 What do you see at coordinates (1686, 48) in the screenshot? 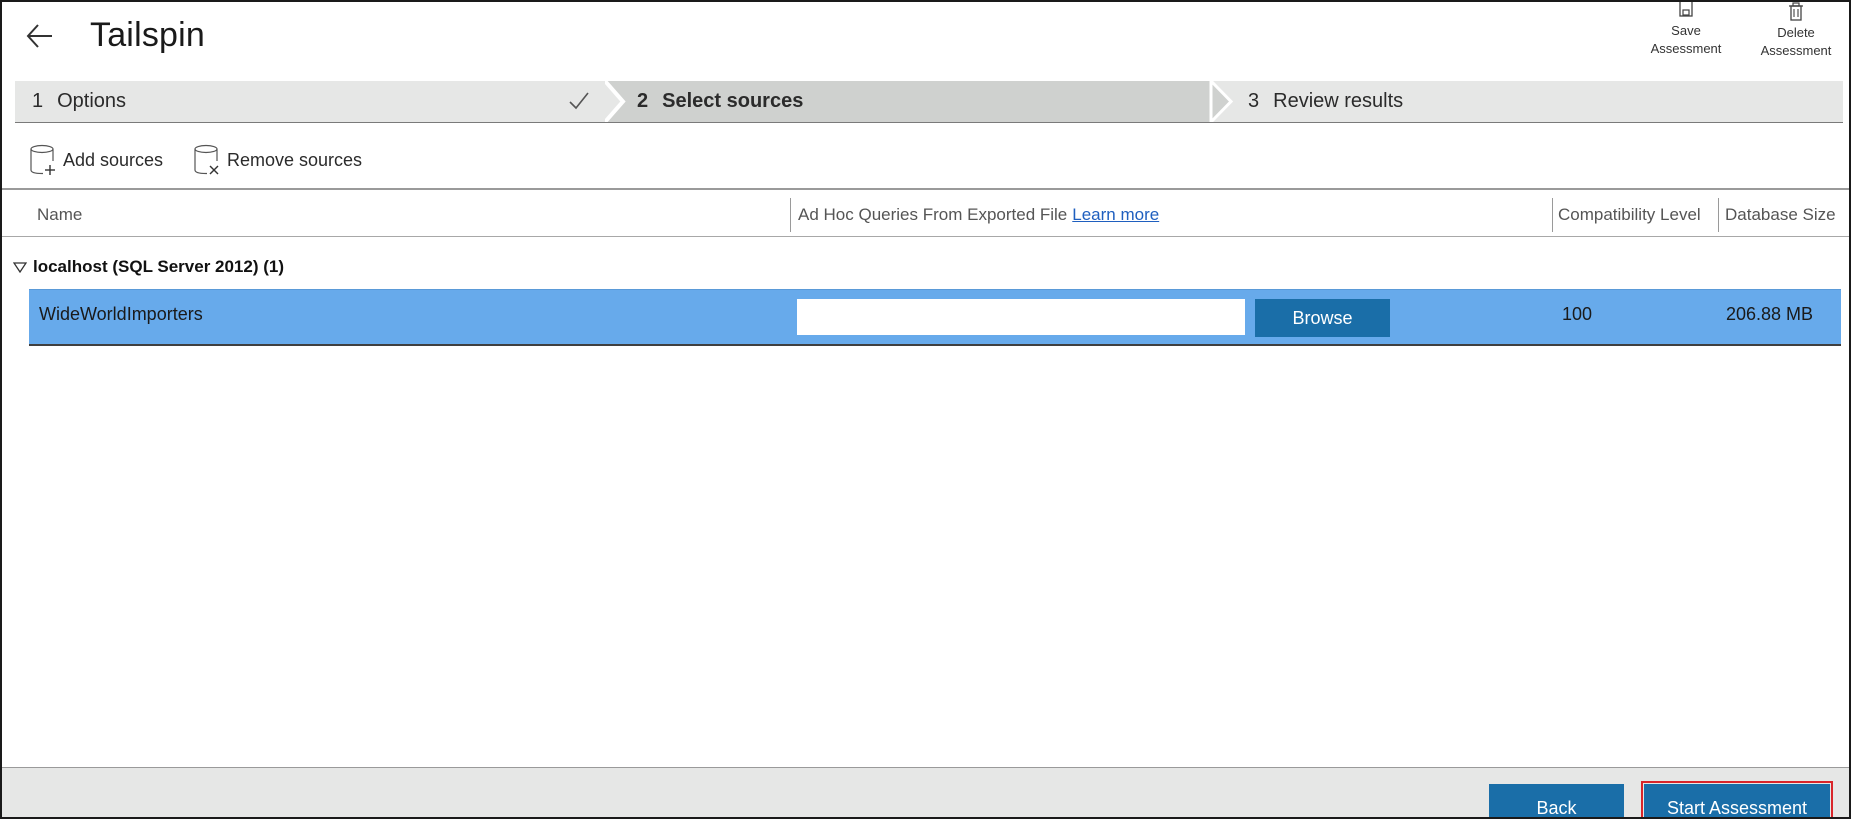
I see `save-assessment-label-2: Assessment` at bounding box center [1686, 48].